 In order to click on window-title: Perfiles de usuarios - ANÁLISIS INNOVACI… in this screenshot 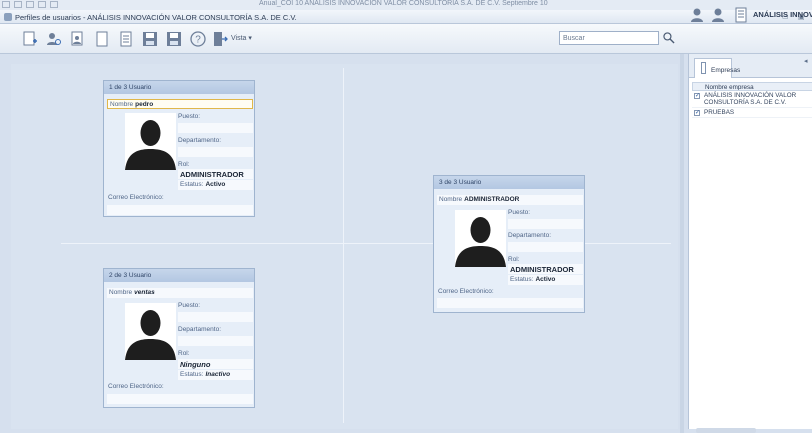, I will do `click(156, 17)`.